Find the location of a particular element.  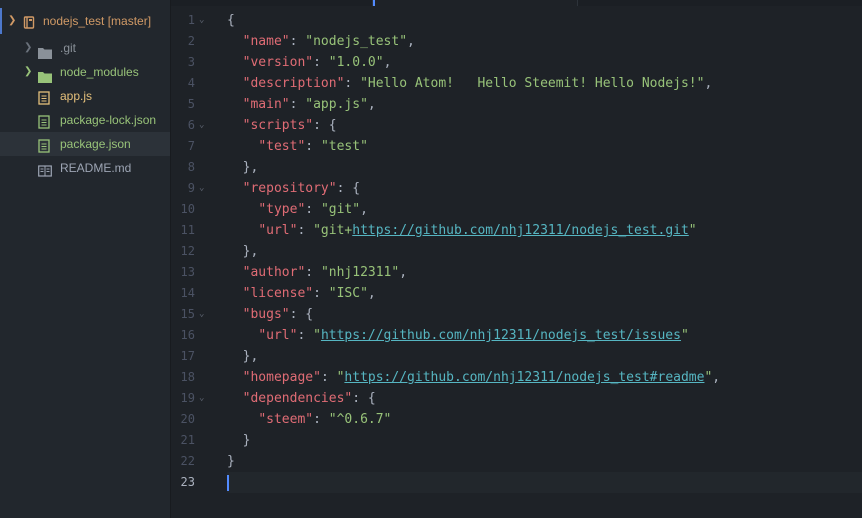

code-line: 23 is located at coordinates (516, 482).